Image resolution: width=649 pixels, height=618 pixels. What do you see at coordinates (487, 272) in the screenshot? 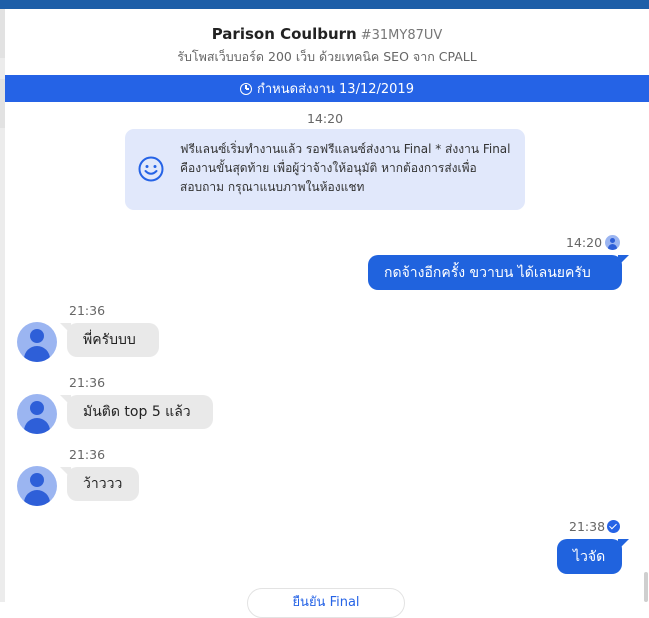
I see `message-text: กดจ้างอีกครั้ง ขวาบน ได้เลนยครับ` at bounding box center [487, 272].